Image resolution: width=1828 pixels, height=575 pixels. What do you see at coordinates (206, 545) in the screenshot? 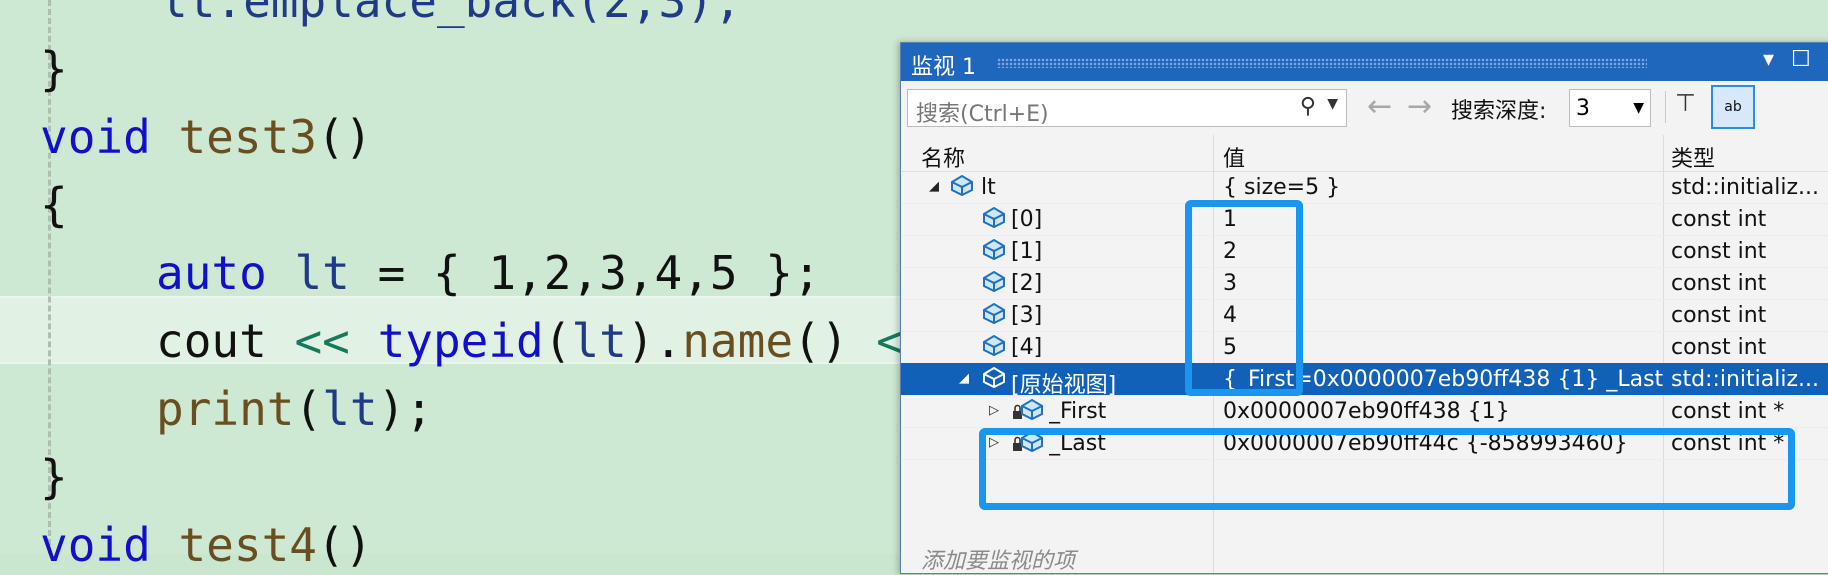
I see `code-line-test4: void test4()` at bounding box center [206, 545].